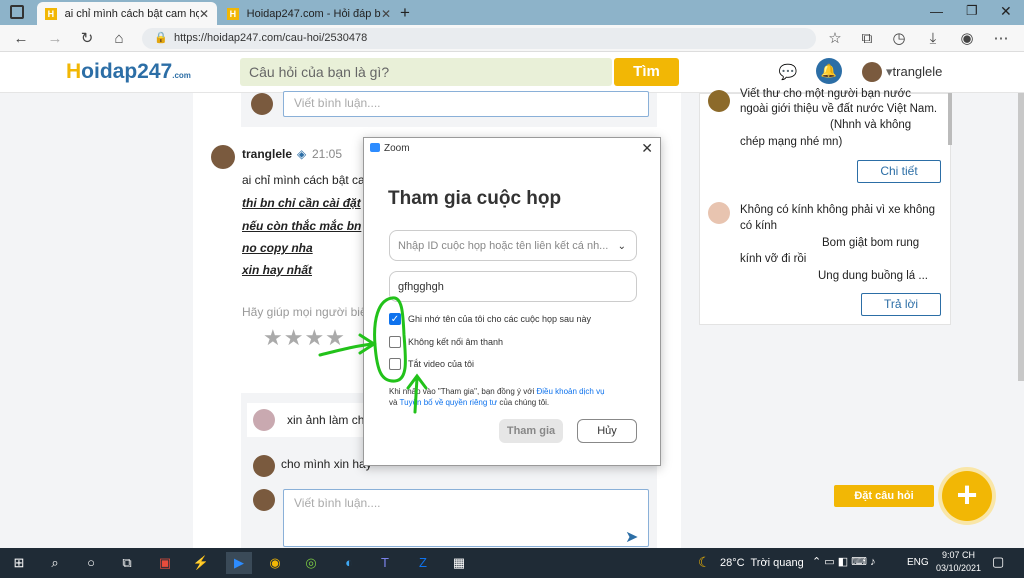 Image resolution: width=1024 pixels, height=578 pixels. Describe the element at coordinates (918, 562) in the screenshot. I see `language-indicator: ENG` at that location.